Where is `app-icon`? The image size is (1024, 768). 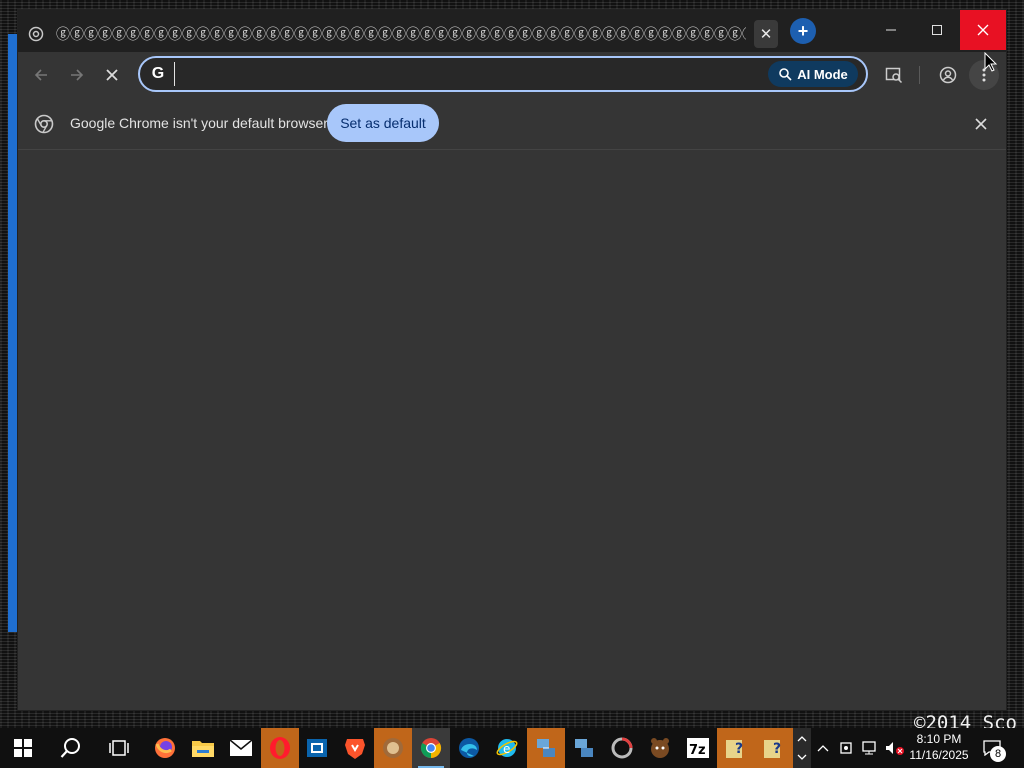
app-icon is located at coordinates (393, 748).